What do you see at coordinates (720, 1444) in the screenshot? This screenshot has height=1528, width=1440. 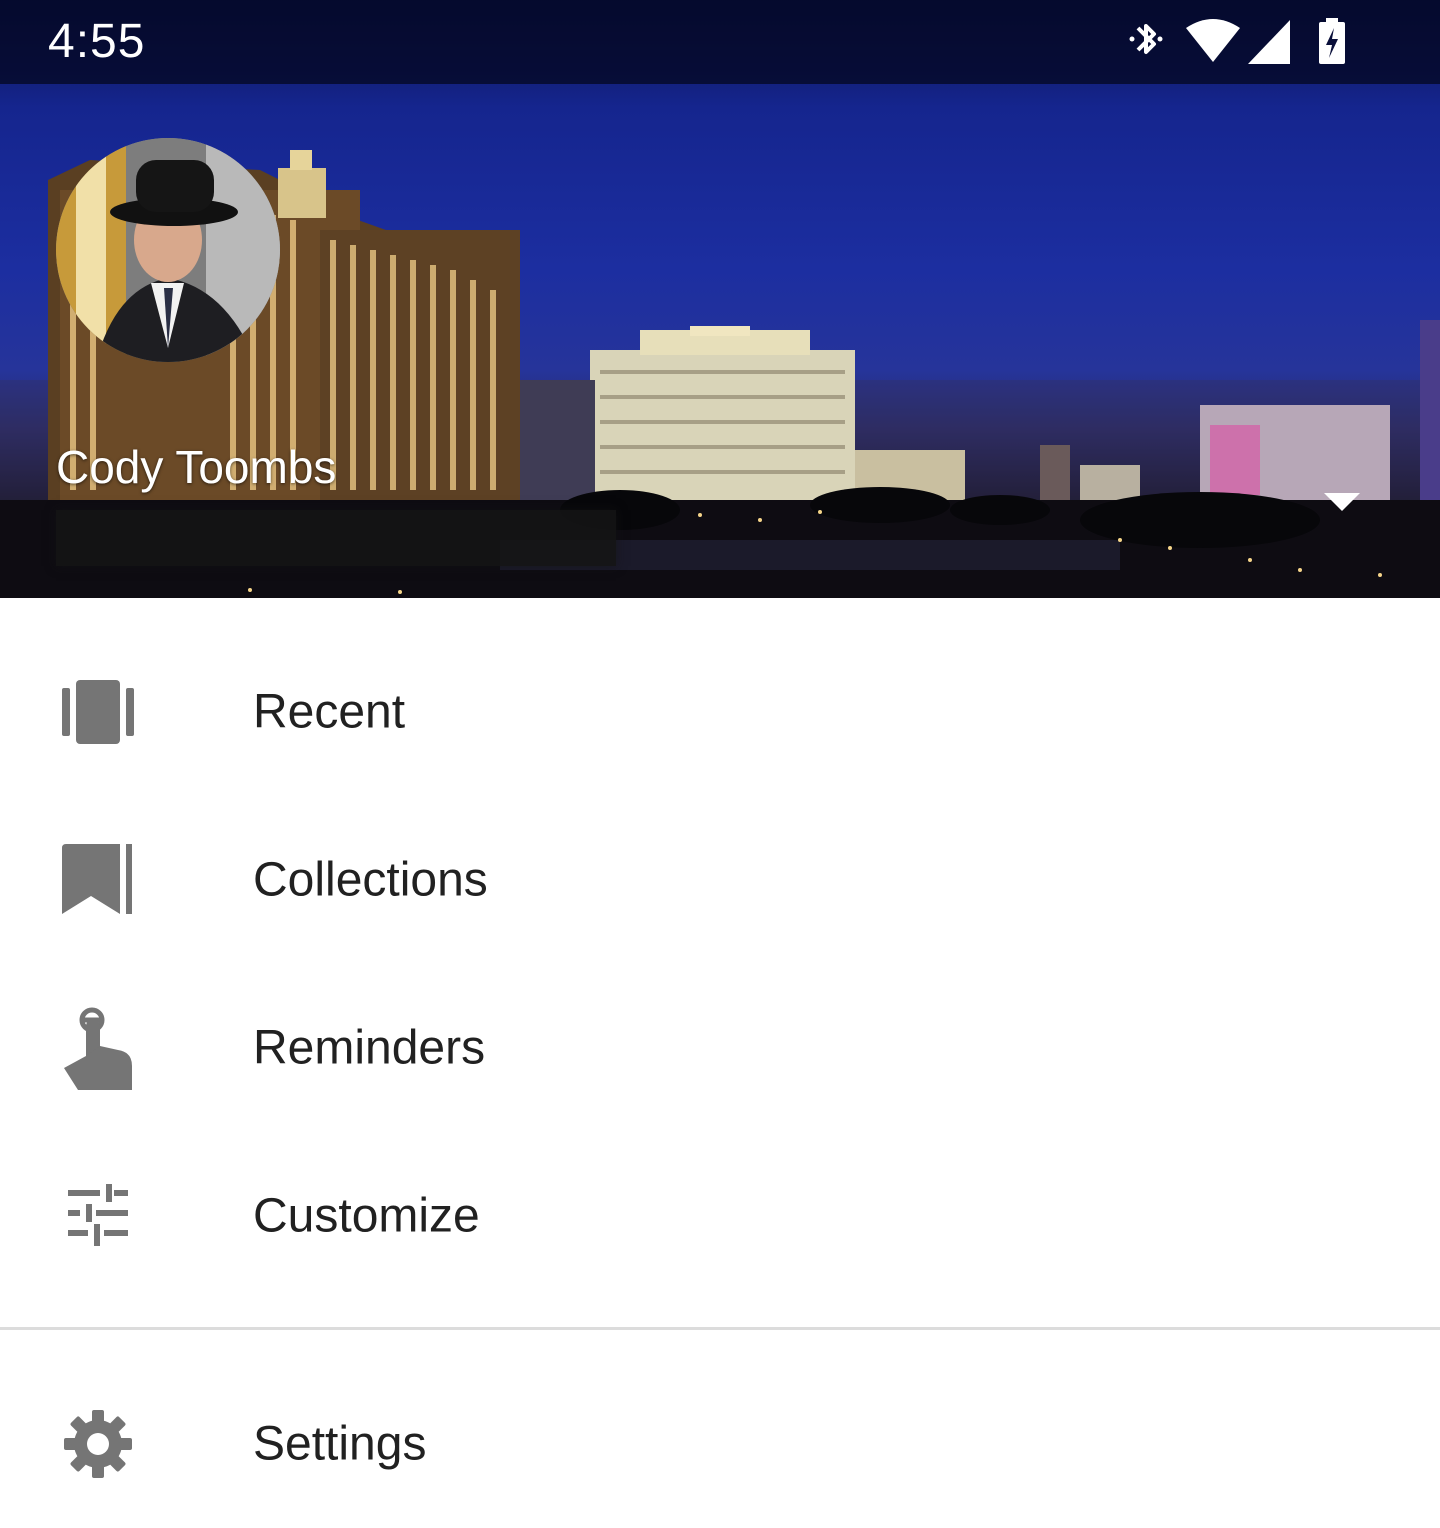 I see `menu-item-settings: Settings` at bounding box center [720, 1444].